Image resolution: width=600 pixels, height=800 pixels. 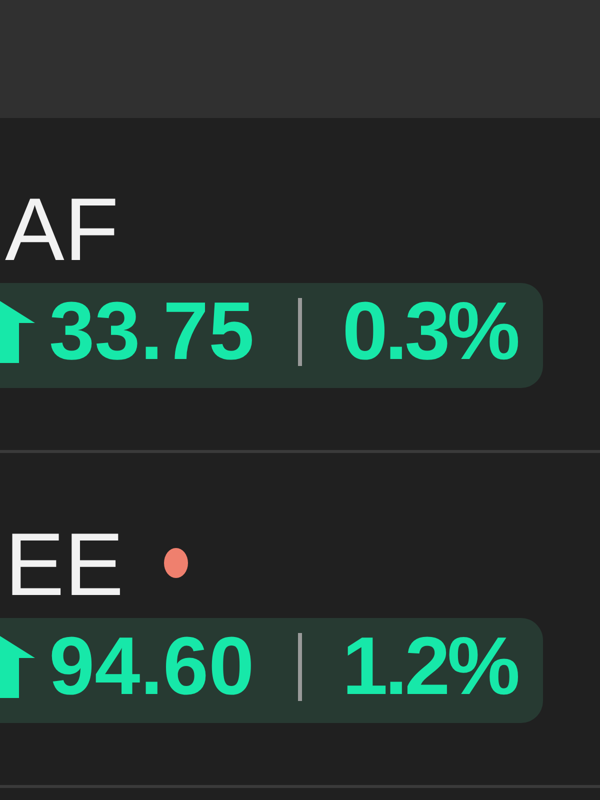 I want to click on percent-change: 1.2%, so click(x=430, y=667).